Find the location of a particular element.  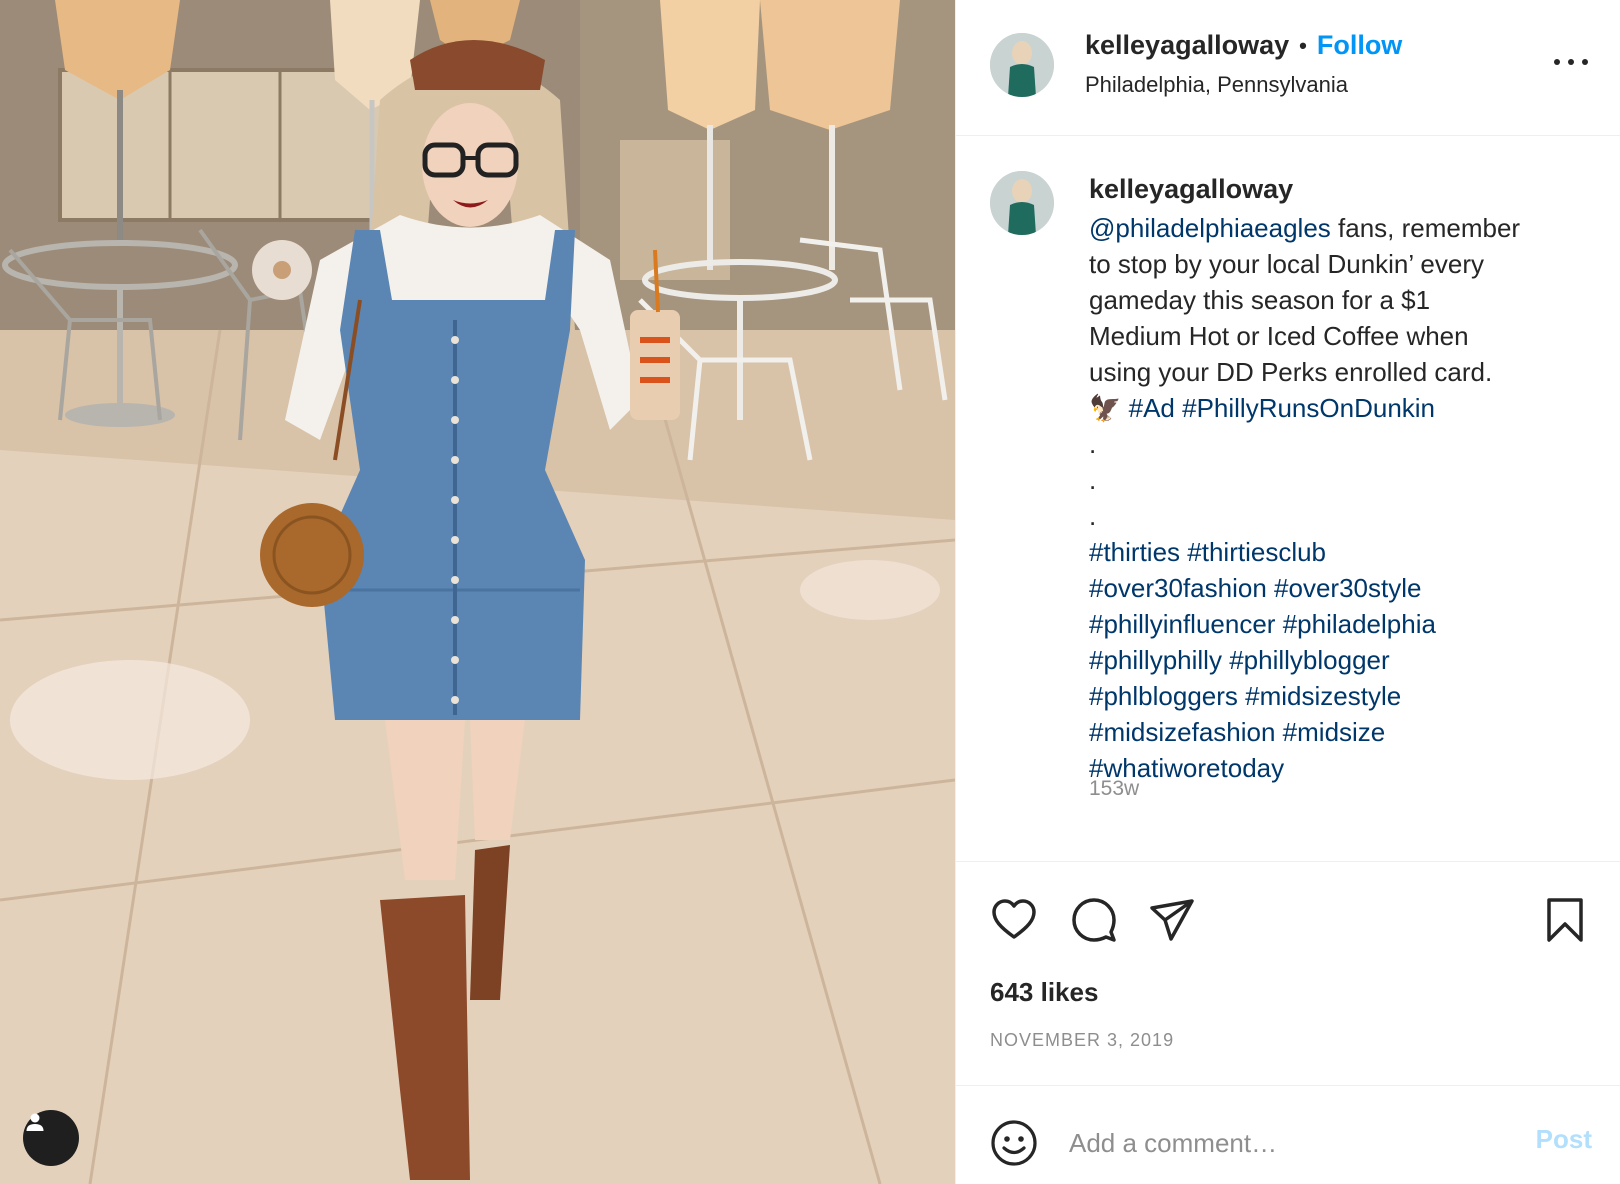

emoji-icon is located at coordinates (1014, 1143).